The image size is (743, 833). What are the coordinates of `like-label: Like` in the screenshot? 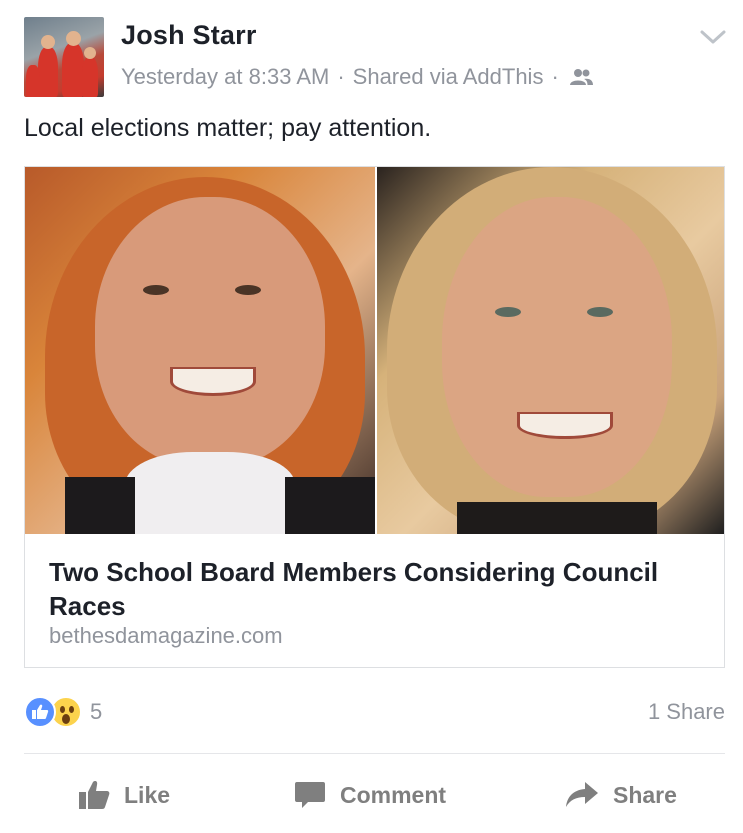 It's located at (147, 794).